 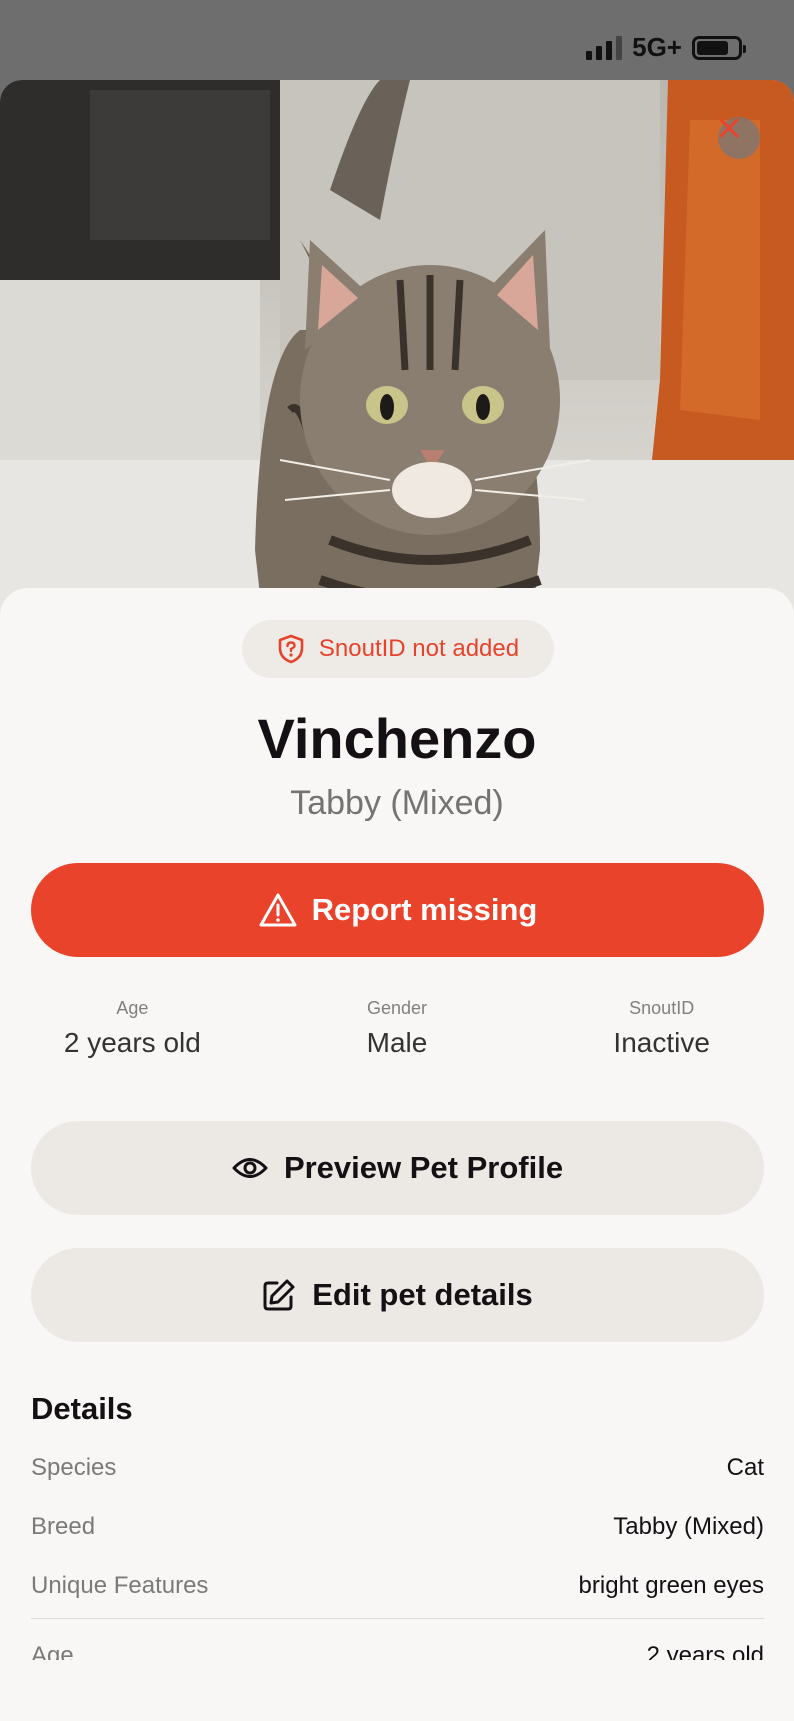 I want to click on signal-icon, so click(x=604, y=47).